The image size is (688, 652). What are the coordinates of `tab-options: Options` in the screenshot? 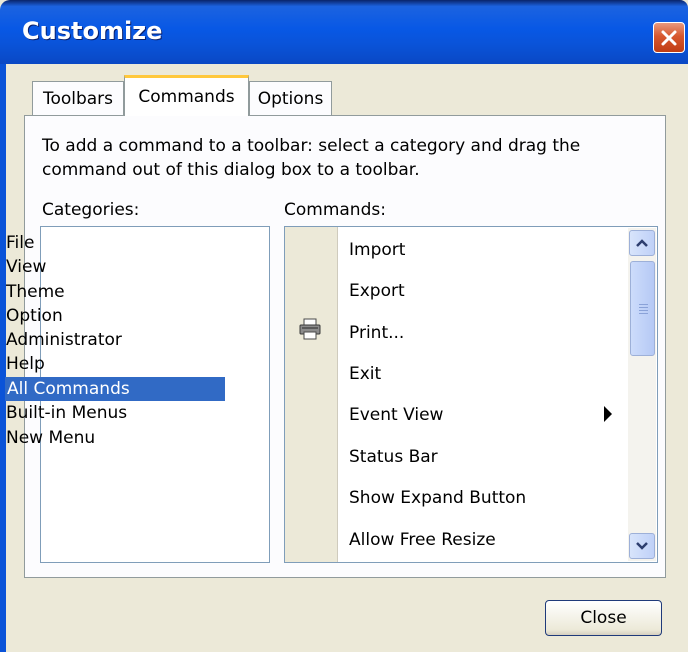 It's located at (290, 98).